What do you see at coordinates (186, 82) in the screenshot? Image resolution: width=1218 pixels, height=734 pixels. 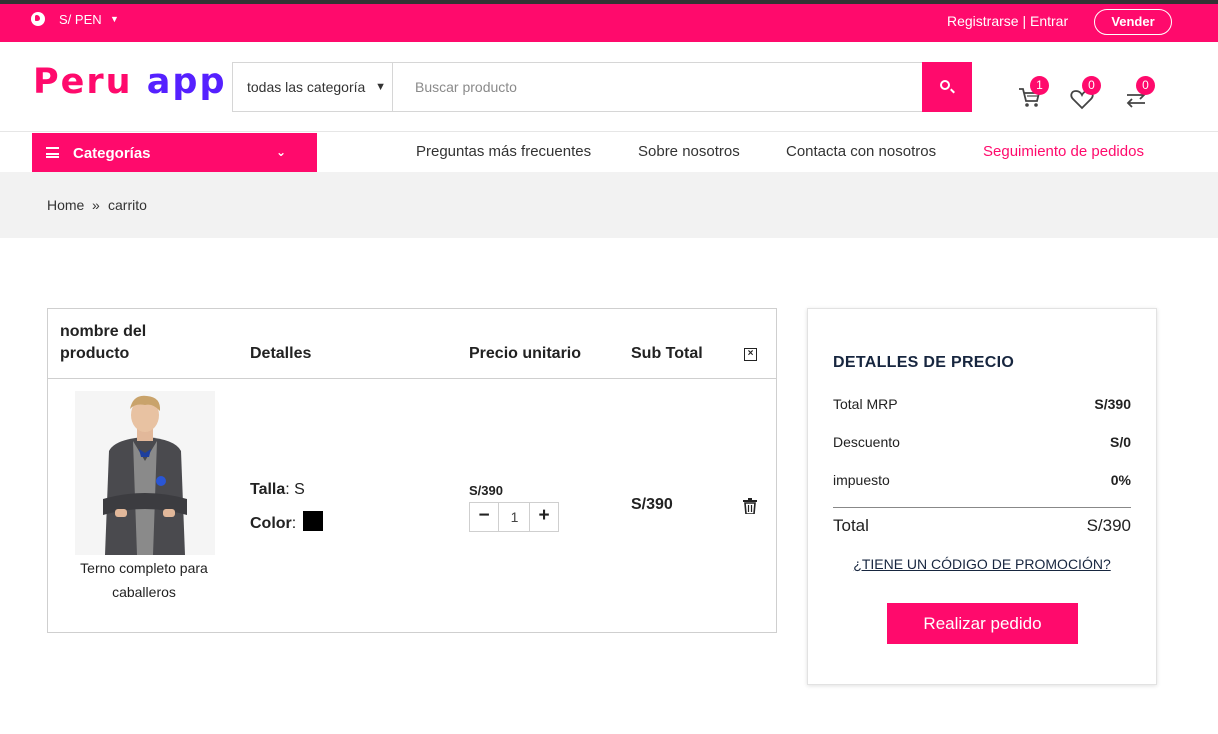 I see `logo-part2: app` at bounding box center [186, 82].